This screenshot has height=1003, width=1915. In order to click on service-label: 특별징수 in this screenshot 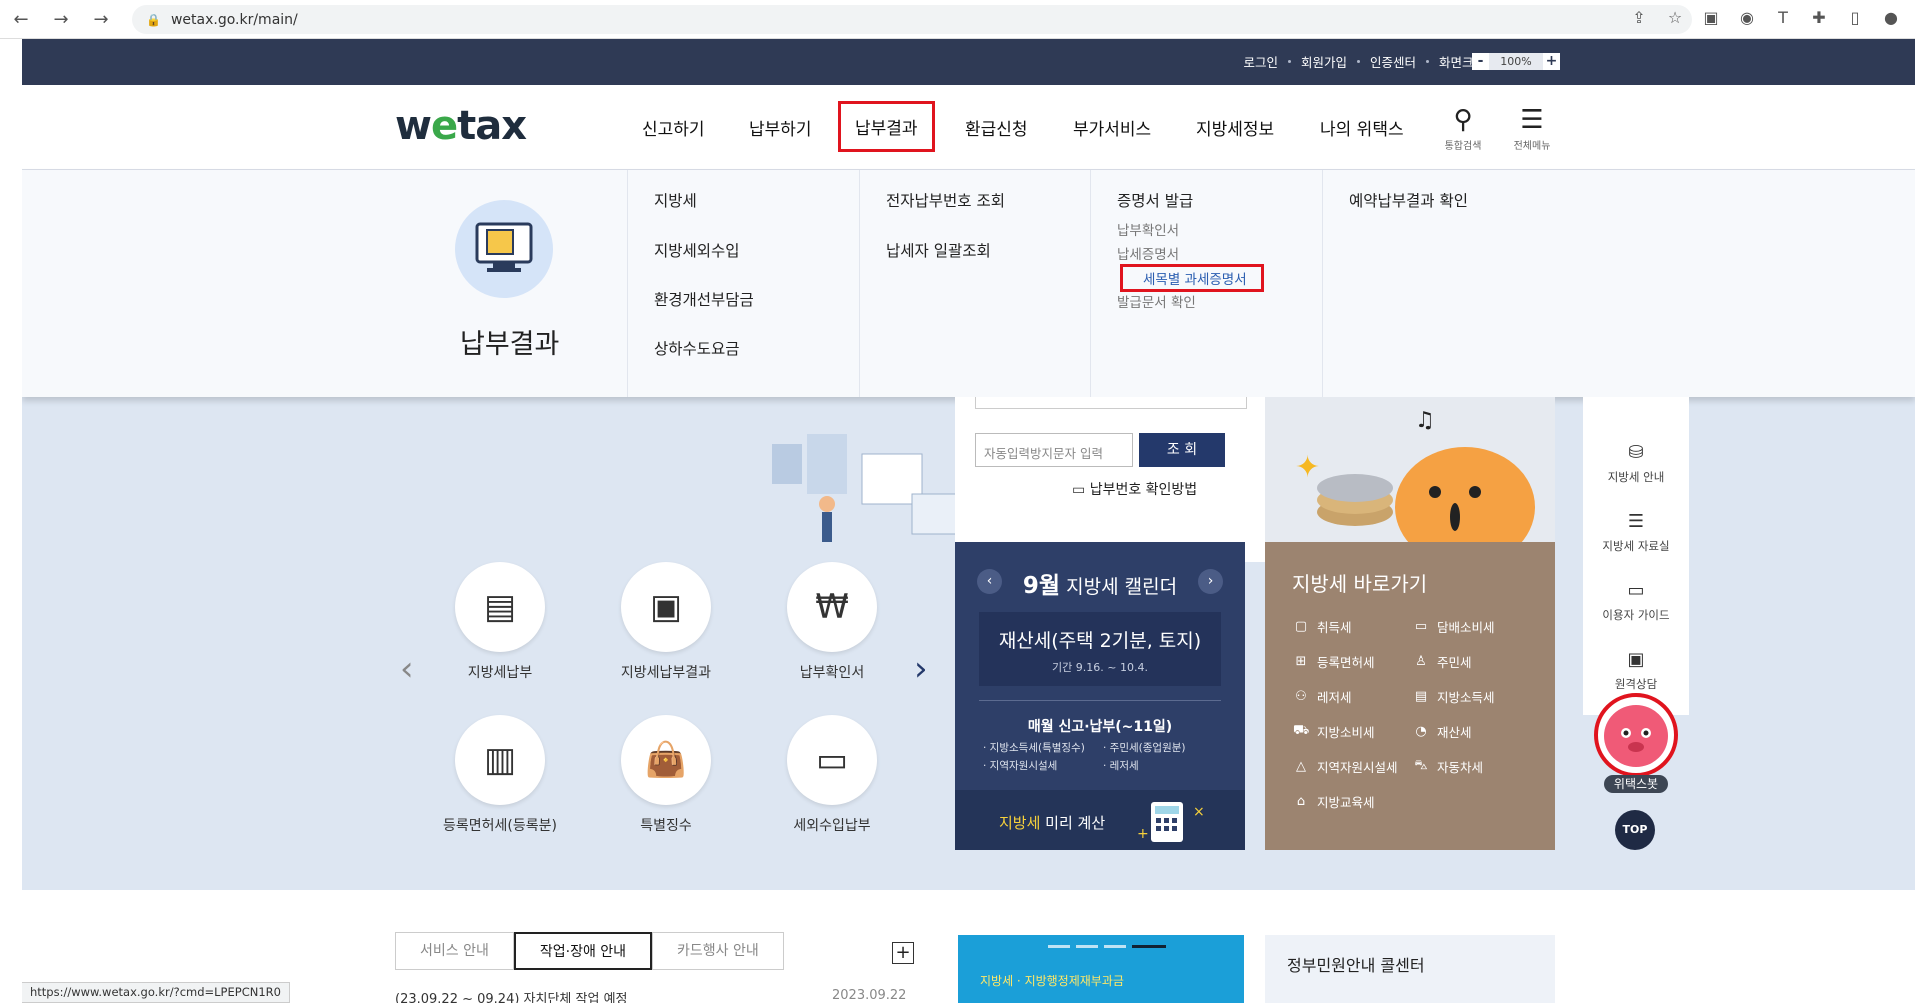, I will do `click(666, 826)`.